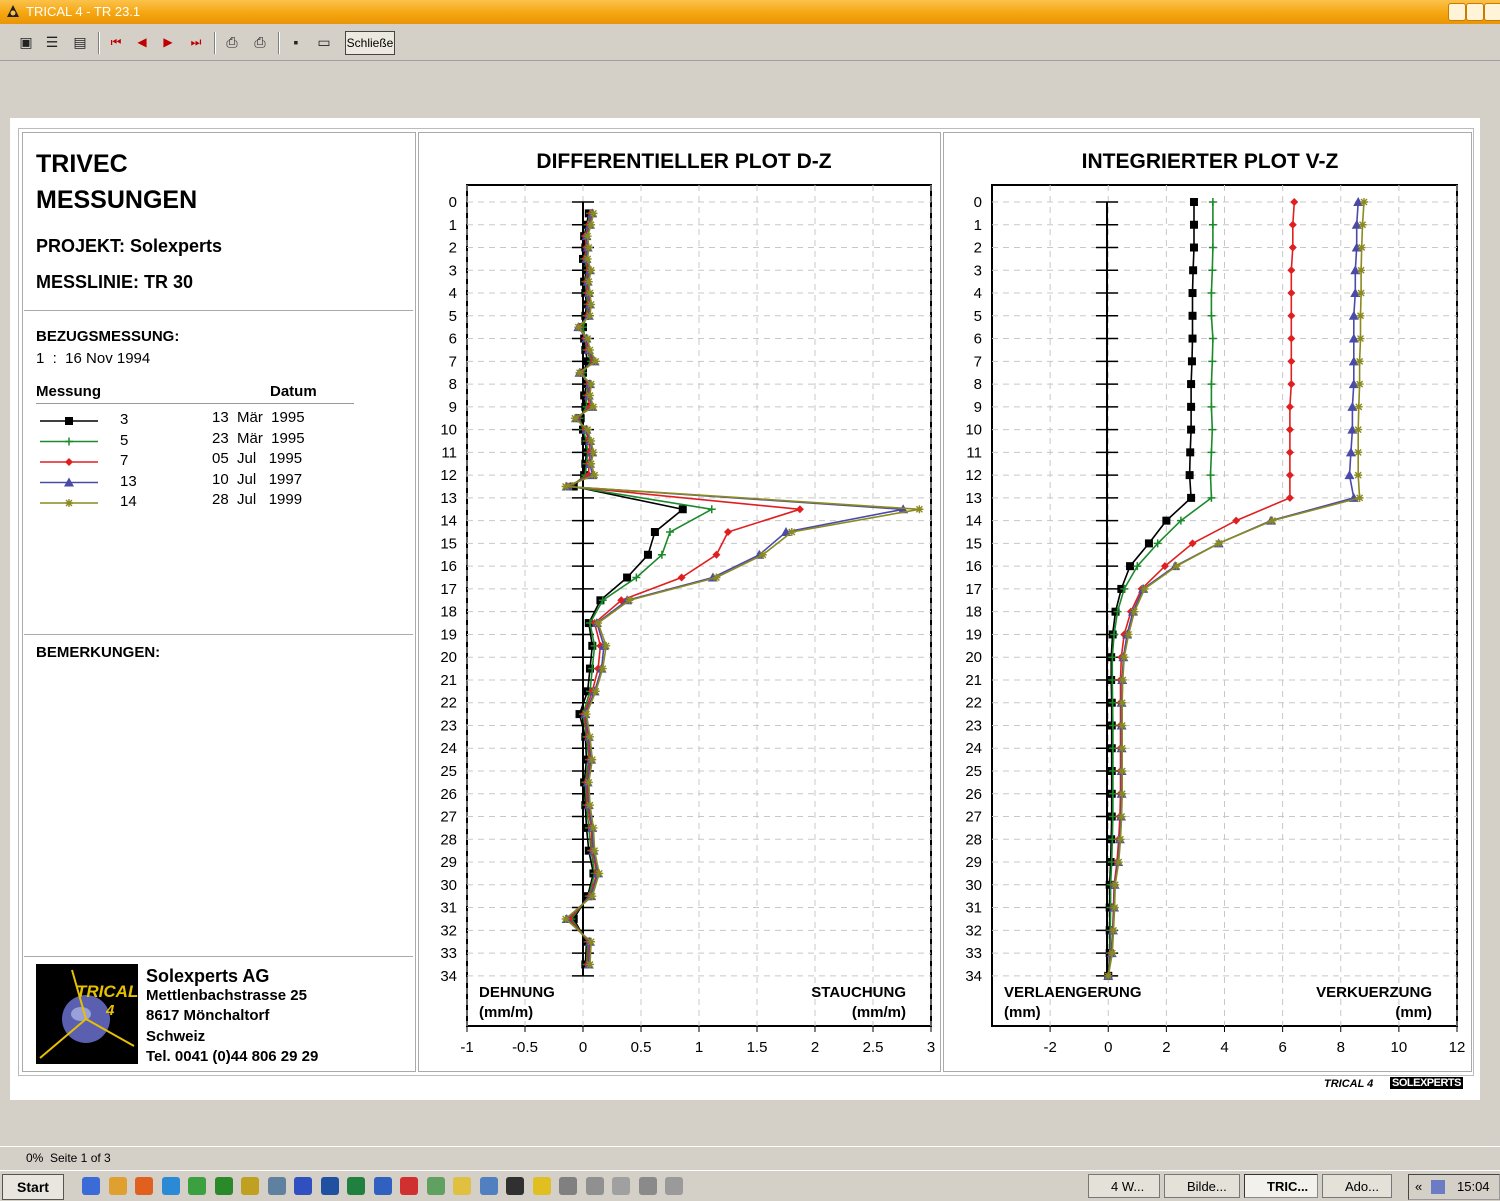 The height and width of the screenshot is (1201, 1500). Describe the element at coordinates (1426, 1083) in the screenshot. I see `footer-brand-logo: SOLEXPERTS` at that location.